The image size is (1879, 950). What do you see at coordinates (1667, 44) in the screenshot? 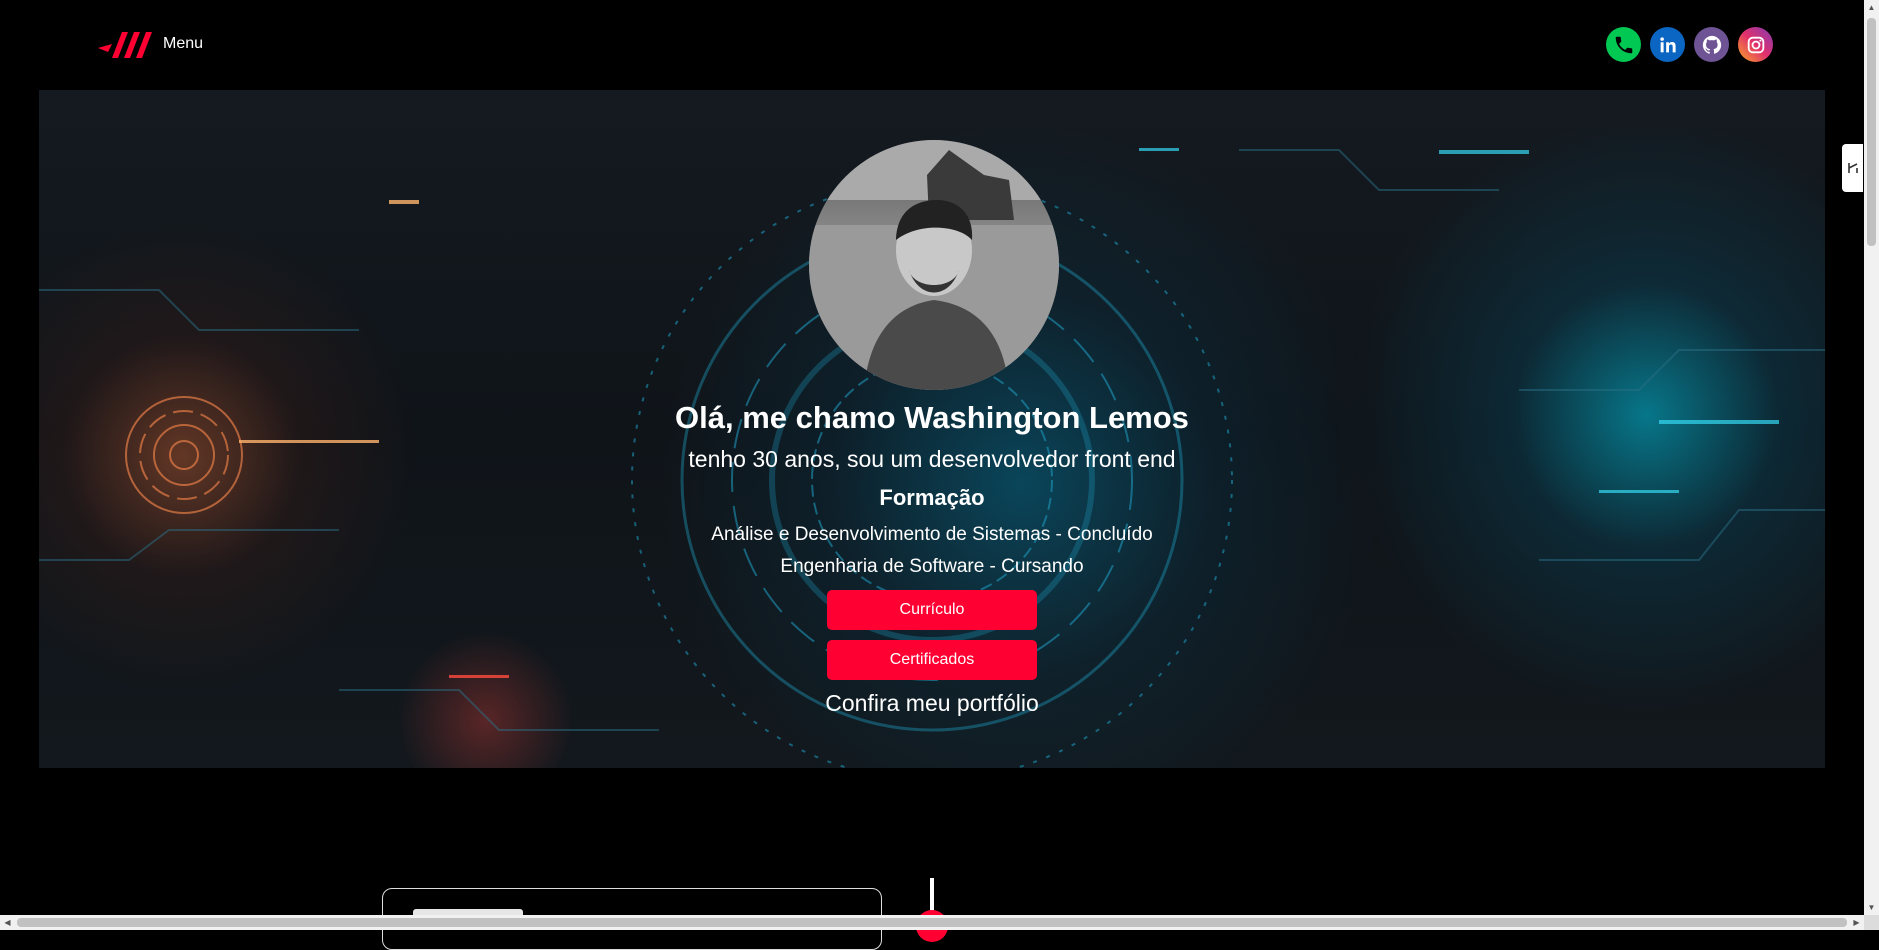
I see `linkedin-icon` at bounding box center [1667, 44].